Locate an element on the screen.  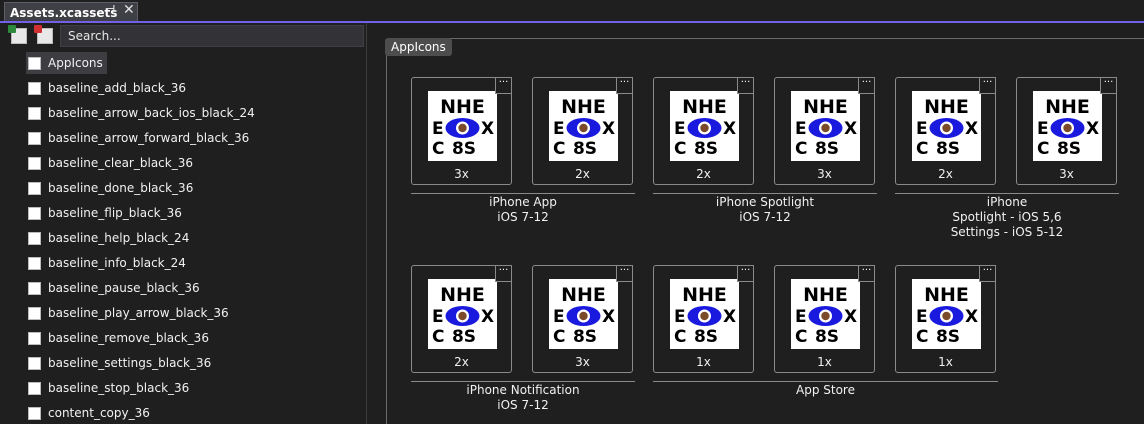
list-item: baseline_pause_black_36 is located at coordinates (115, 288).